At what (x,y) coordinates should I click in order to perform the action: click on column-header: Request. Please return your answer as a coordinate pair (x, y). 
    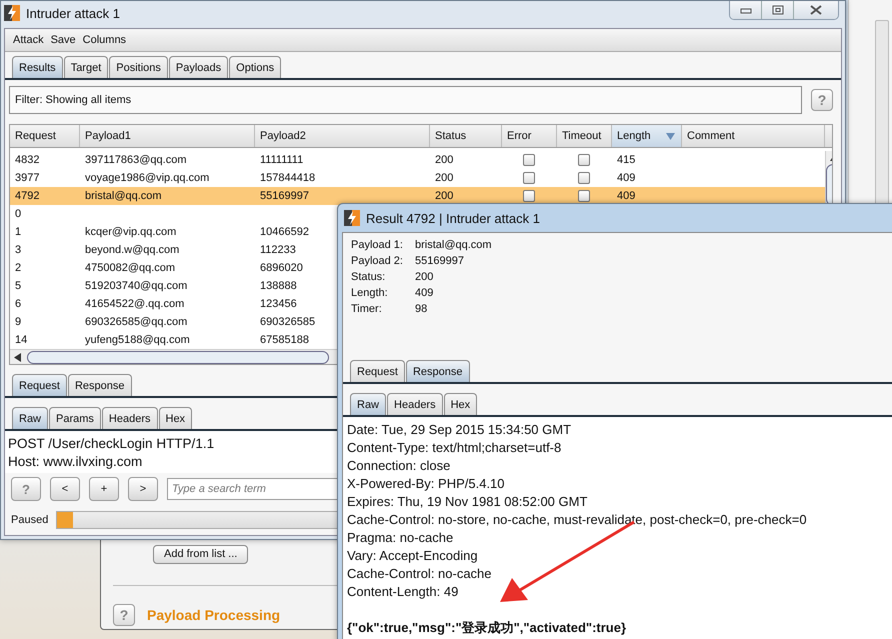
    Looking at the image, I should click on (45, 136).